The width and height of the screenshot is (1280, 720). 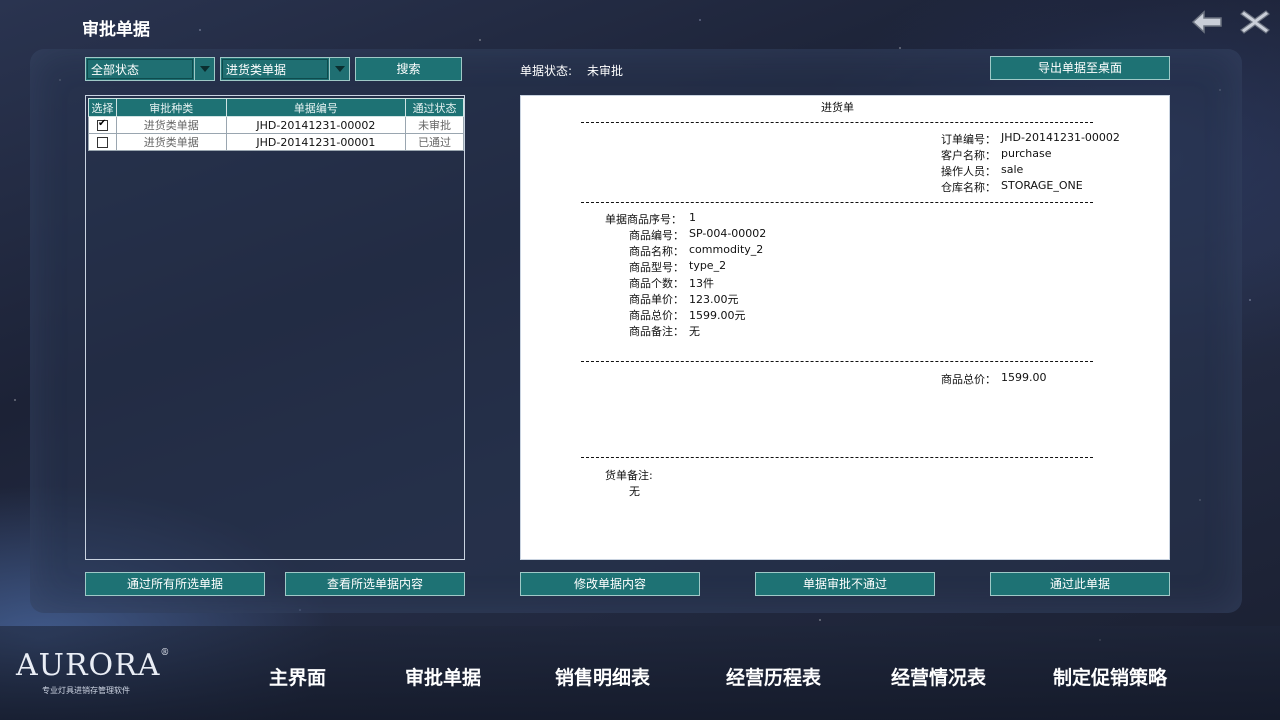 What do you see at coordinates (692, 217) in the screenshot?
I see `item-value: 1` at bounding box center [692, 217].